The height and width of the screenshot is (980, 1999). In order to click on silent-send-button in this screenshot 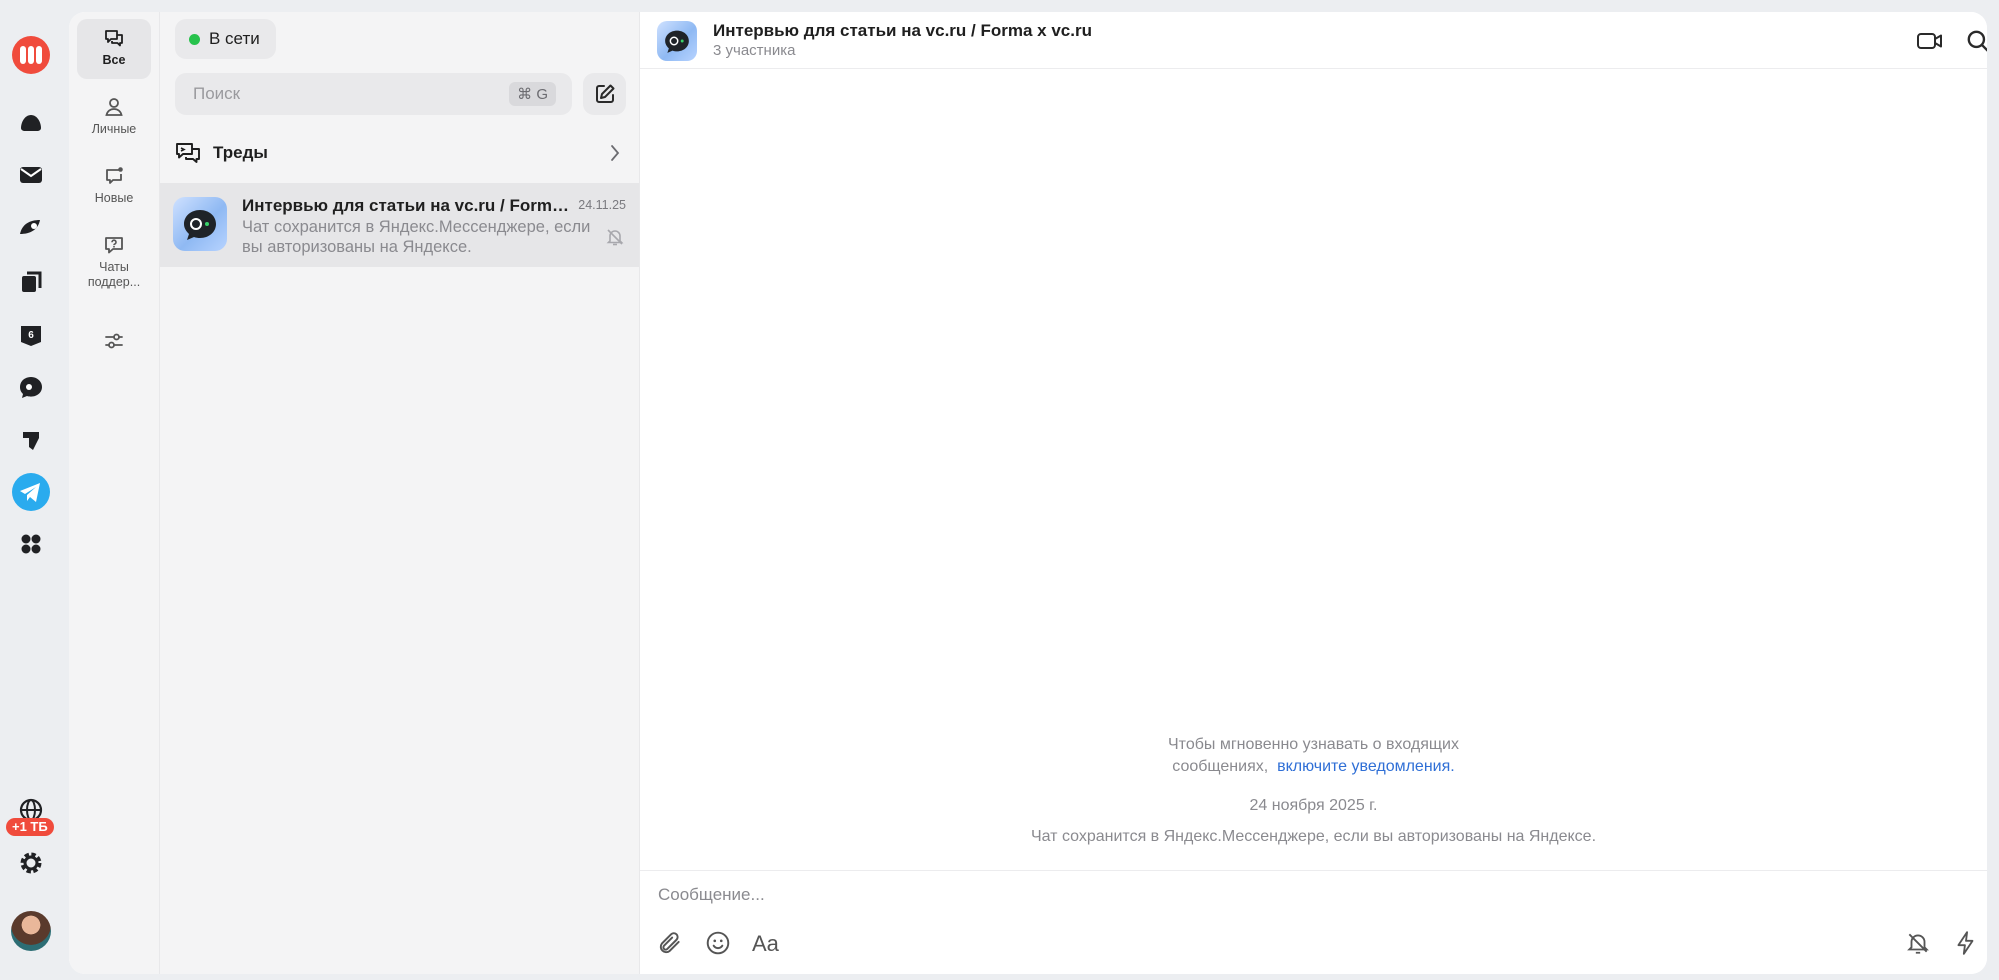, I will do `click(1918, 943)`.